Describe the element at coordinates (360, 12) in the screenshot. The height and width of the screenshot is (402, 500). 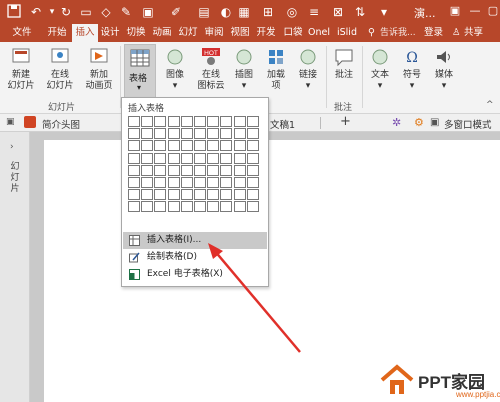
I see `sort-icon: ⇅` at that location.